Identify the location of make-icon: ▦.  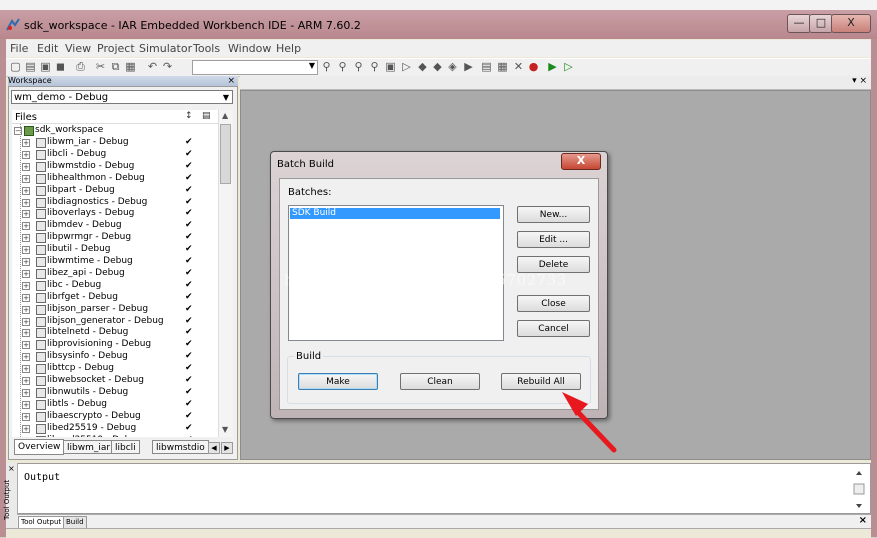
(502, 66).